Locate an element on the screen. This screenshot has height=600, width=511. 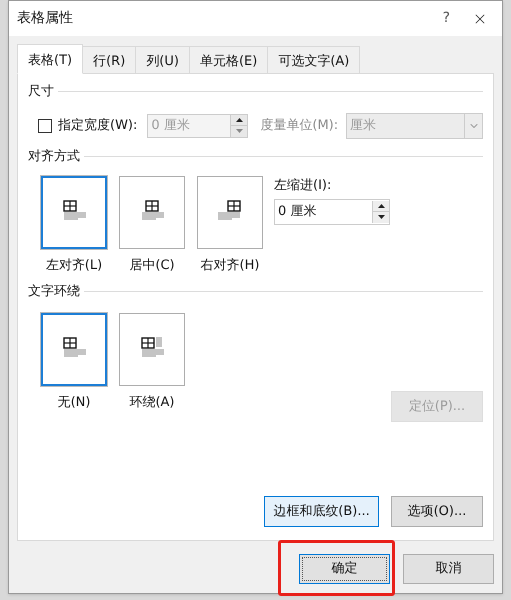
spin-up-button is located at coordinates (381, 206).